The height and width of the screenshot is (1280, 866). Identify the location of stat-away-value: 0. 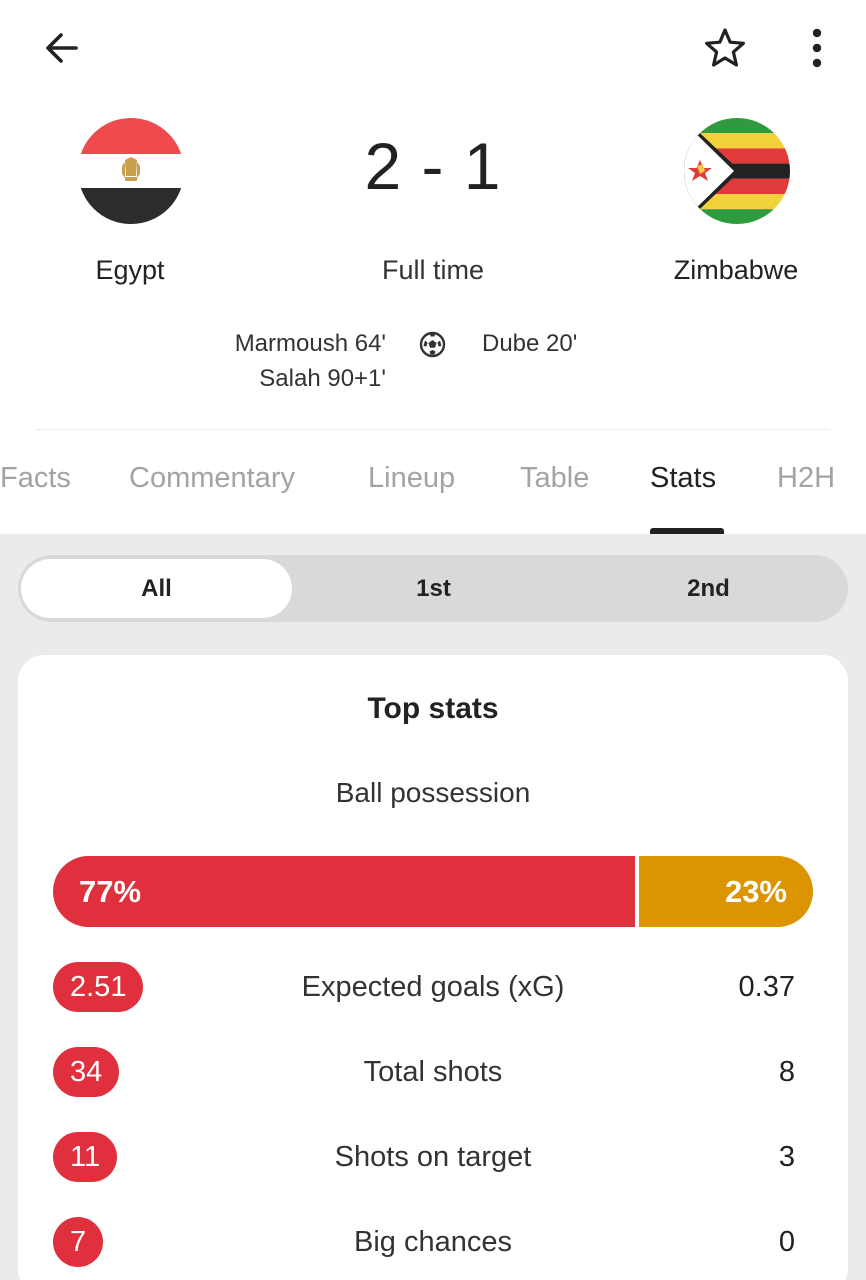
(786, 1241).